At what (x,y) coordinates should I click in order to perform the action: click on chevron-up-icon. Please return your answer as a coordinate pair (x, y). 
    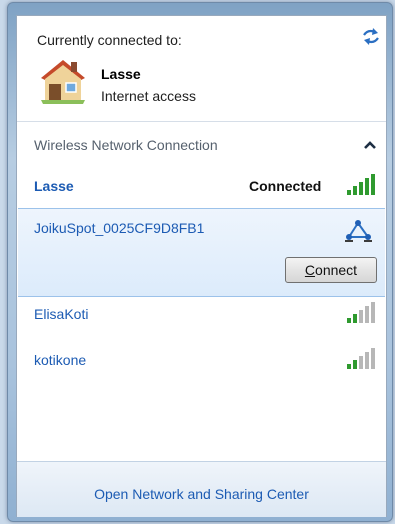
    Looking at the image, I should click on (370, 145).